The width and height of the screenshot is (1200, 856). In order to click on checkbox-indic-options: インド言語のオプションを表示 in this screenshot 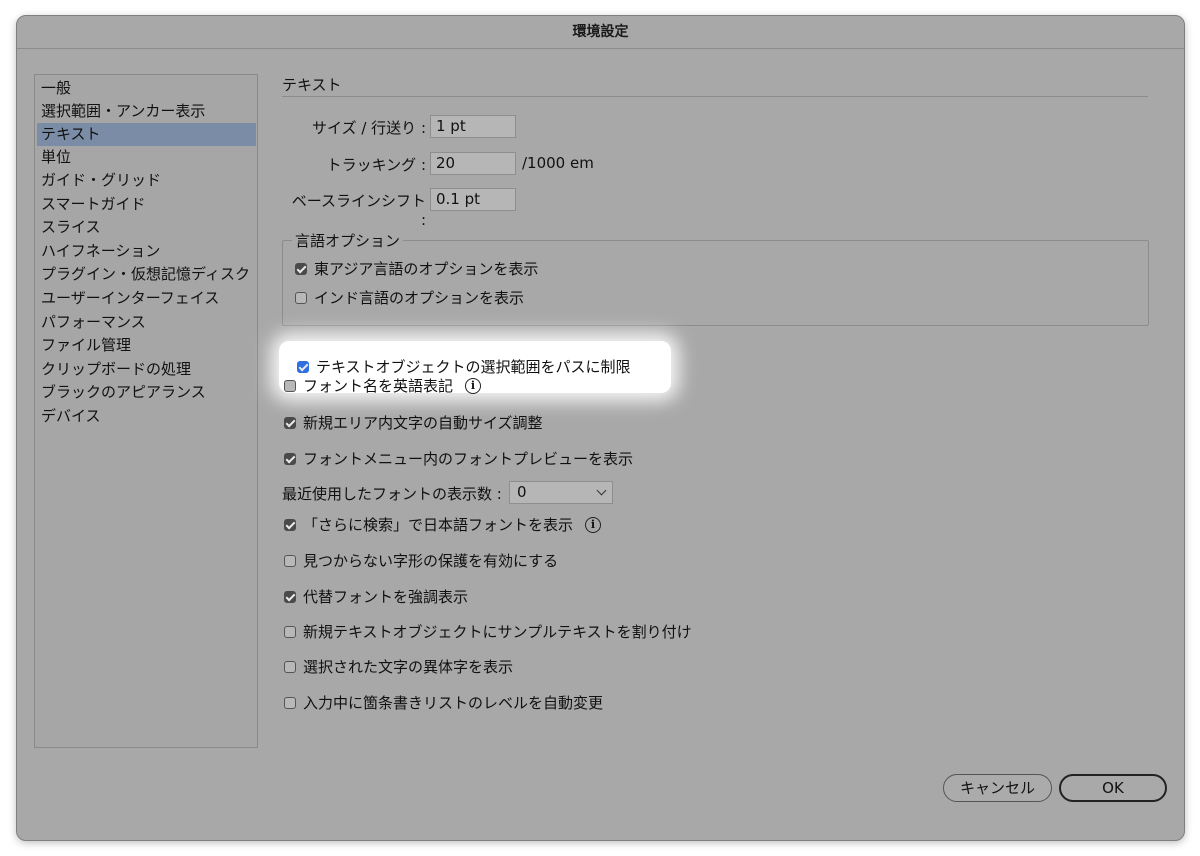, I will do `click(409, 298)`.